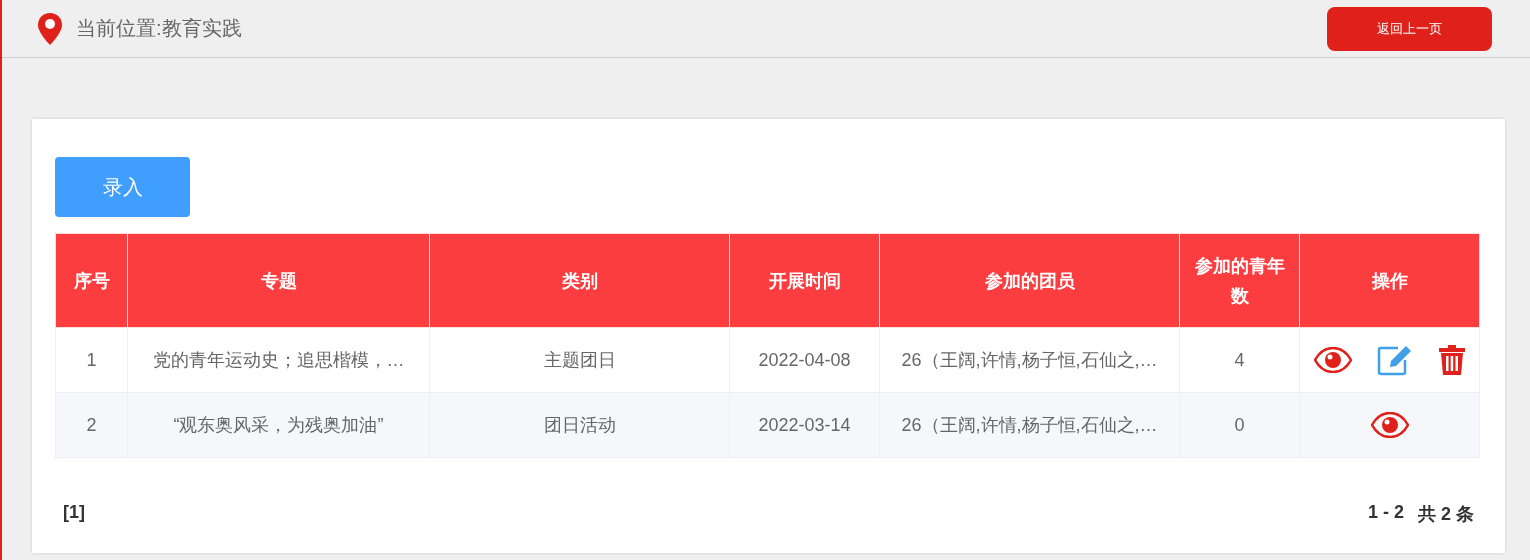  I want to click on table-cell: 0, so click(1239, 425).